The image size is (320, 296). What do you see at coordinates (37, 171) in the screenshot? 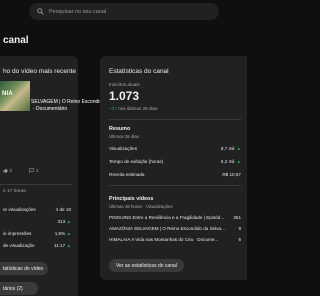
I see `comment-icon-count: 1` at bounding box center [37, 171].